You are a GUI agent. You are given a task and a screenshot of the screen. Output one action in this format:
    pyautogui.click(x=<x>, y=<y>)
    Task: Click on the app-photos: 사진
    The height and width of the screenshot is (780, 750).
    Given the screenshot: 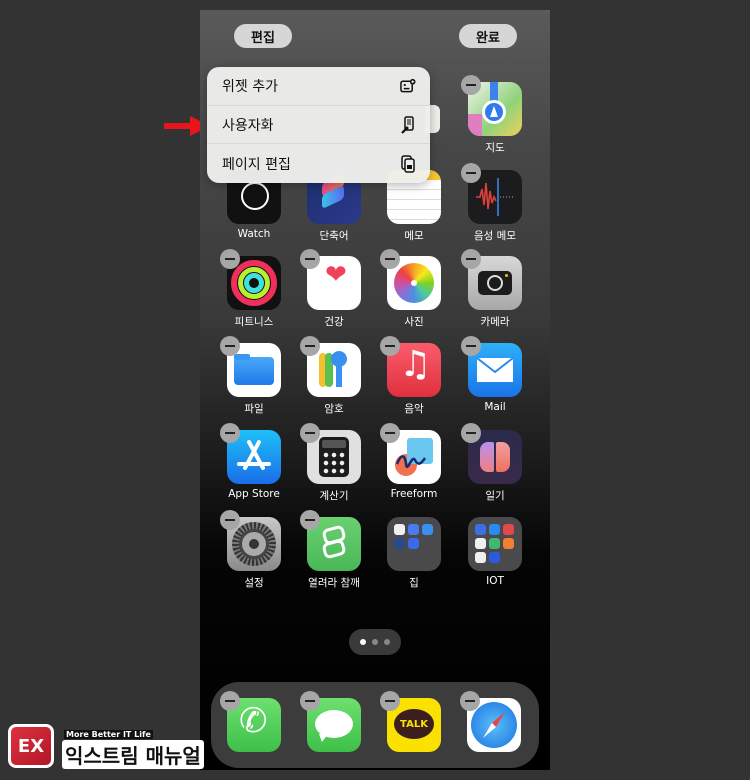 What is the action you would take?
    pyautogui.click(x=414, y=289)
    